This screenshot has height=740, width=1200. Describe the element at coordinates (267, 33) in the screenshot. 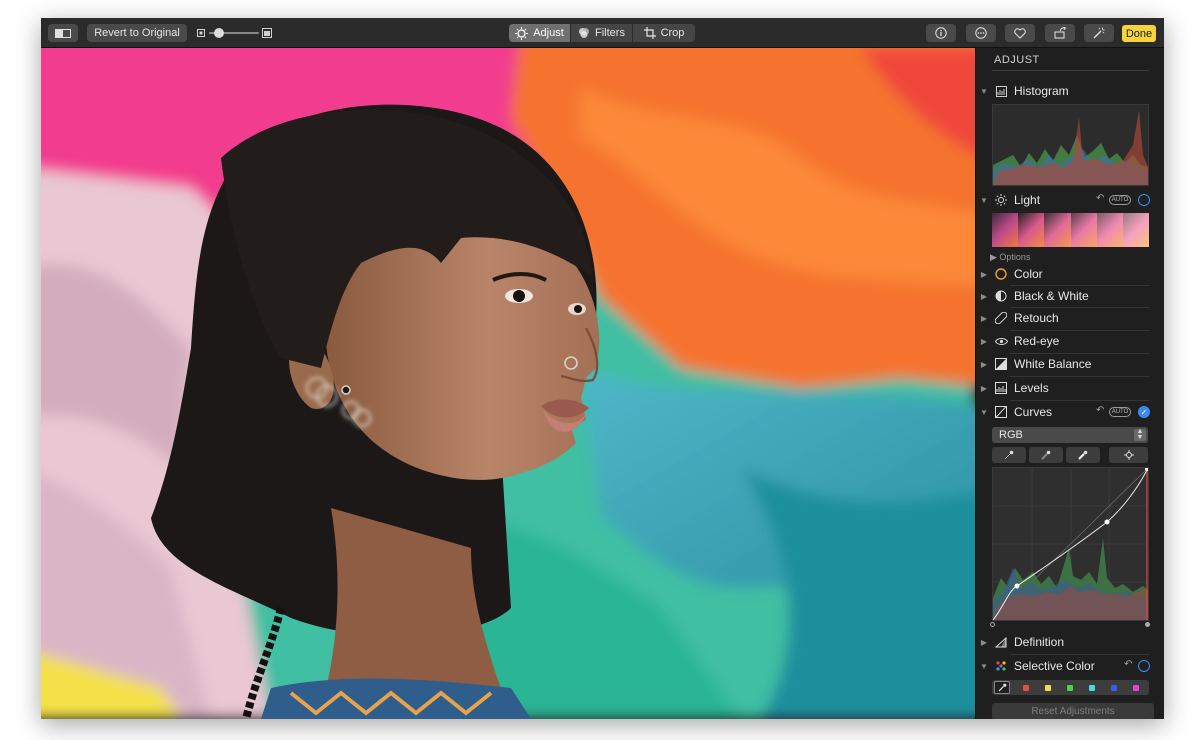

I see `zoom-in-icon` at that location.